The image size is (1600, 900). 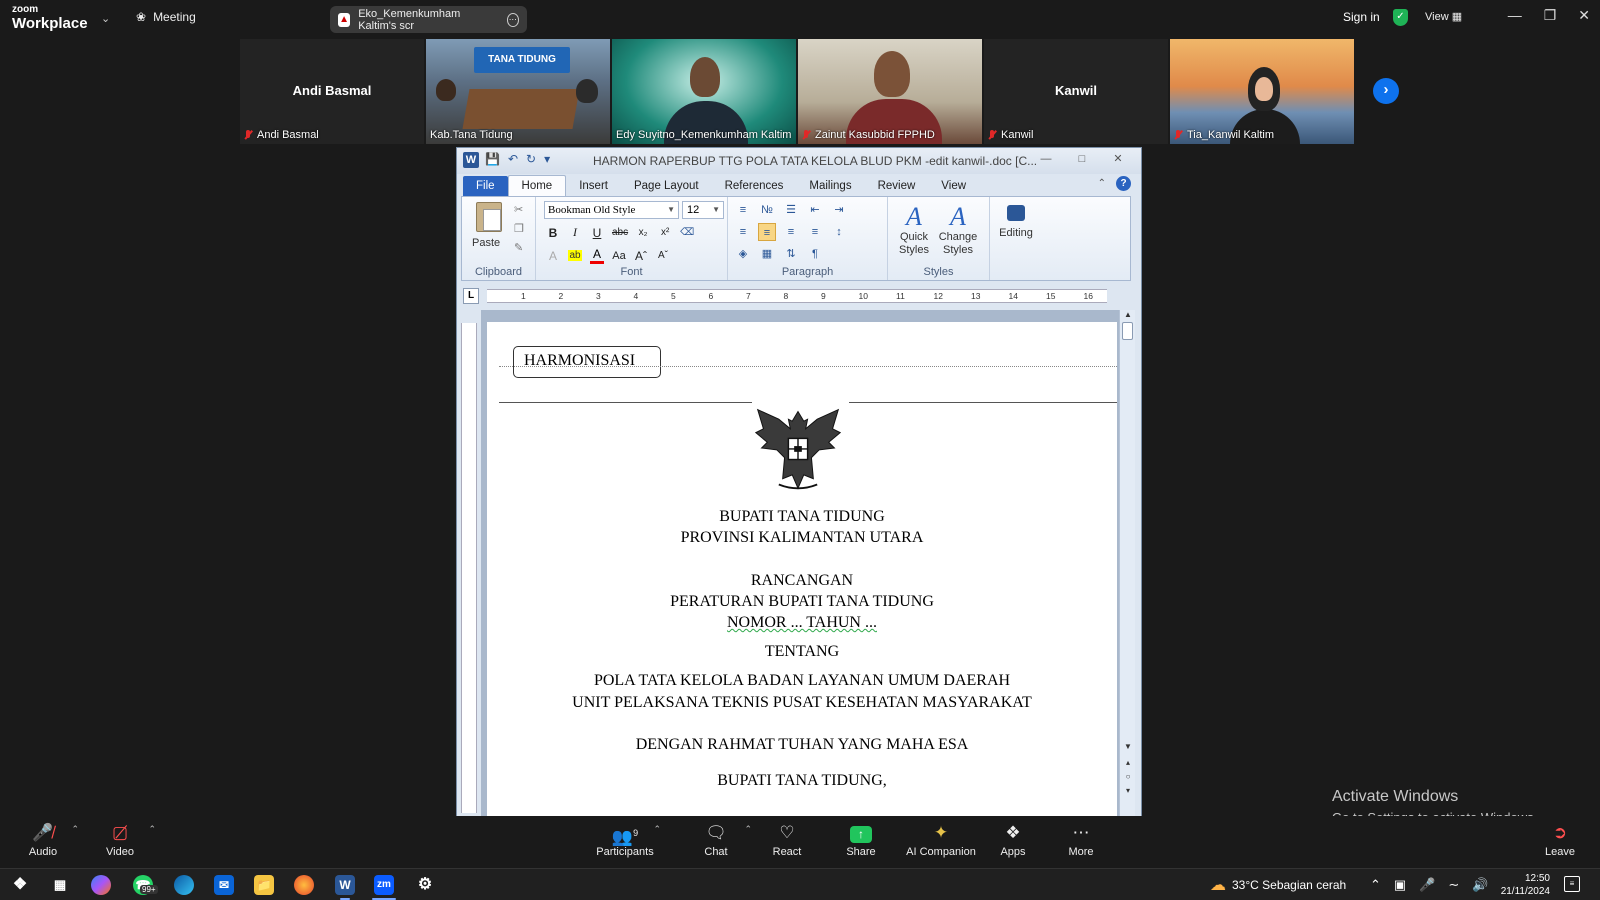 I want to click on tab-mailings: Mailings, so click(x=830, y=186).